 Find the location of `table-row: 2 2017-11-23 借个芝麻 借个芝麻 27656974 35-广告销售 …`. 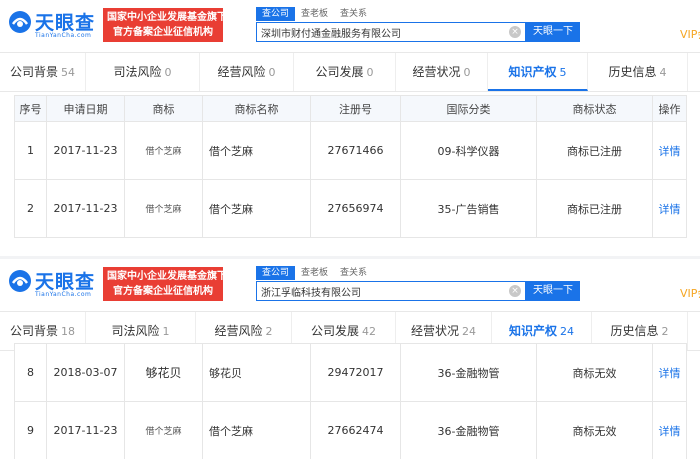

table-row: 2 2017-11-23 借个芝麻 借个芝麻 27656974 35-广告销售 … is located at coordinates (350, 208).